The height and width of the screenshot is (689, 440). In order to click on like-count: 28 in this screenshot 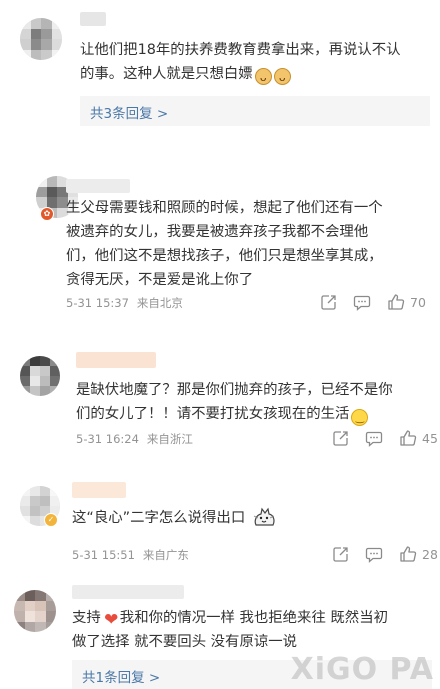, I will do `click(430, 554)`.